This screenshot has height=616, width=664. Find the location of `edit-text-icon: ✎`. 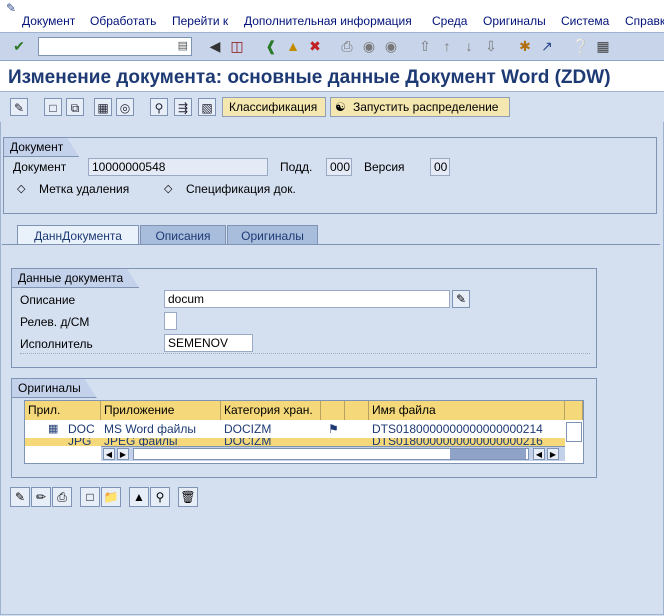

edit-text-icon: ✎ is located at coordinates (461, 299).